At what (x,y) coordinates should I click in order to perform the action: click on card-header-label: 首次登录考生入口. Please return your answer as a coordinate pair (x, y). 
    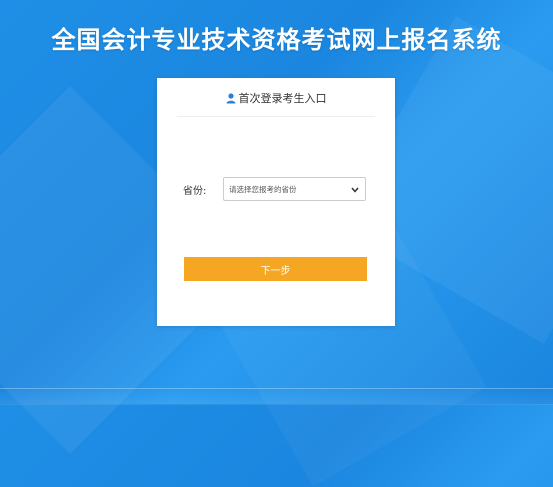
    Looking at the image, I should click on (282, 98).